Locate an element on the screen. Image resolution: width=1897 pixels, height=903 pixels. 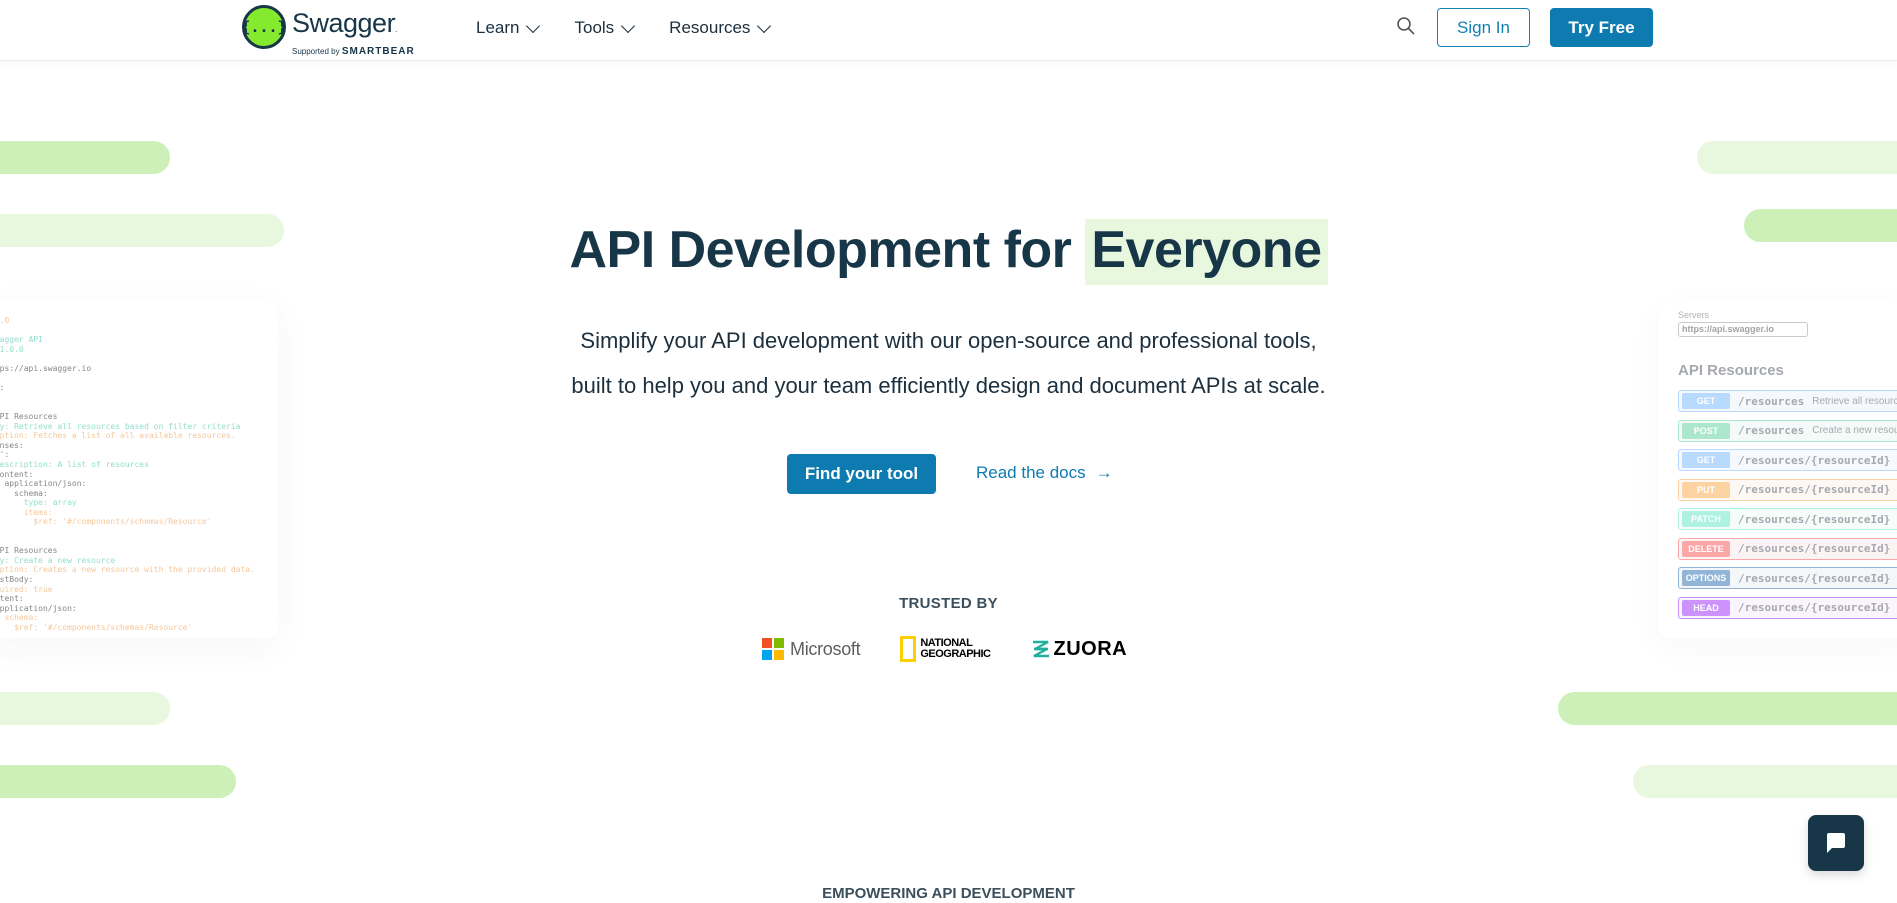
search-icon is located at coordinates (1406, 26).